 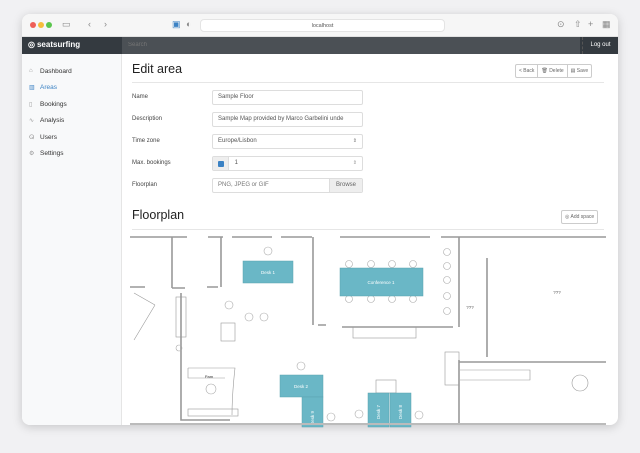 I want to click on max-bookings-label: Max. bookings, so click(x=151, y=163).